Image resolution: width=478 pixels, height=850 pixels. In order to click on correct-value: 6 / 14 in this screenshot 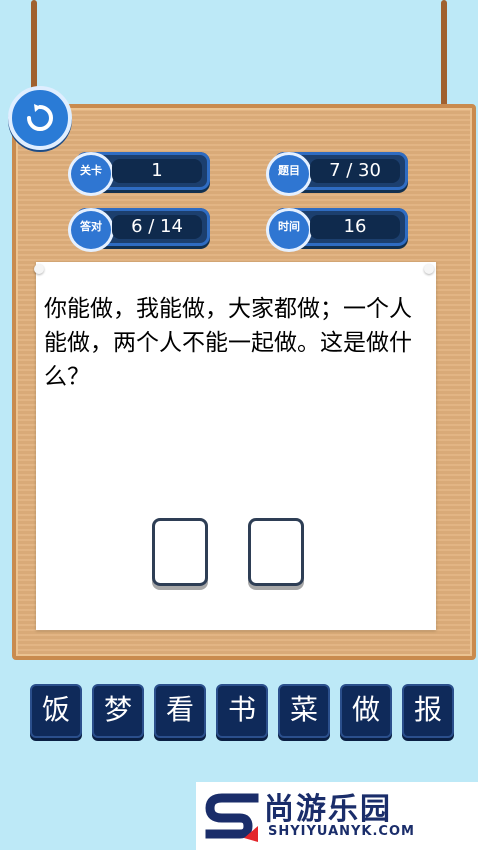, I will do `click(157, 227)`.